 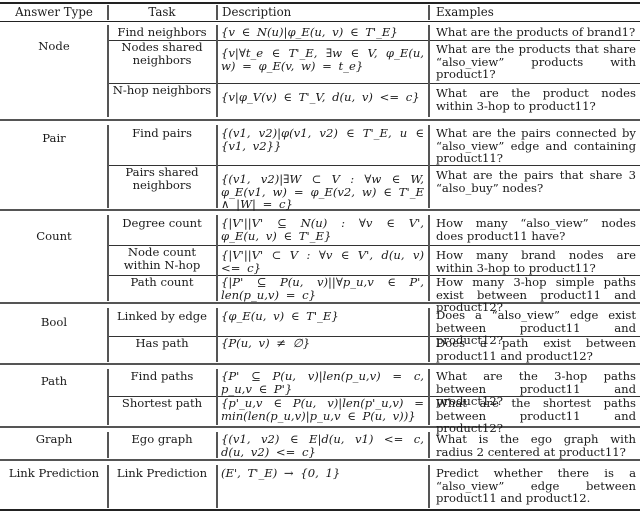 I want to click on task-cell: Ego graph, so click(x=162, y=439).